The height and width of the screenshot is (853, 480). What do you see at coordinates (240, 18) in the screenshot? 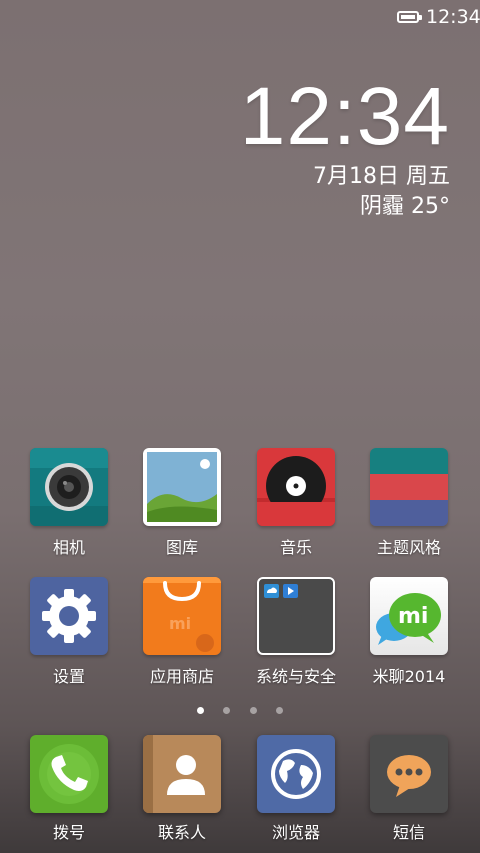
I see `status-bar: 12:34` at bounding box center [240, 18].